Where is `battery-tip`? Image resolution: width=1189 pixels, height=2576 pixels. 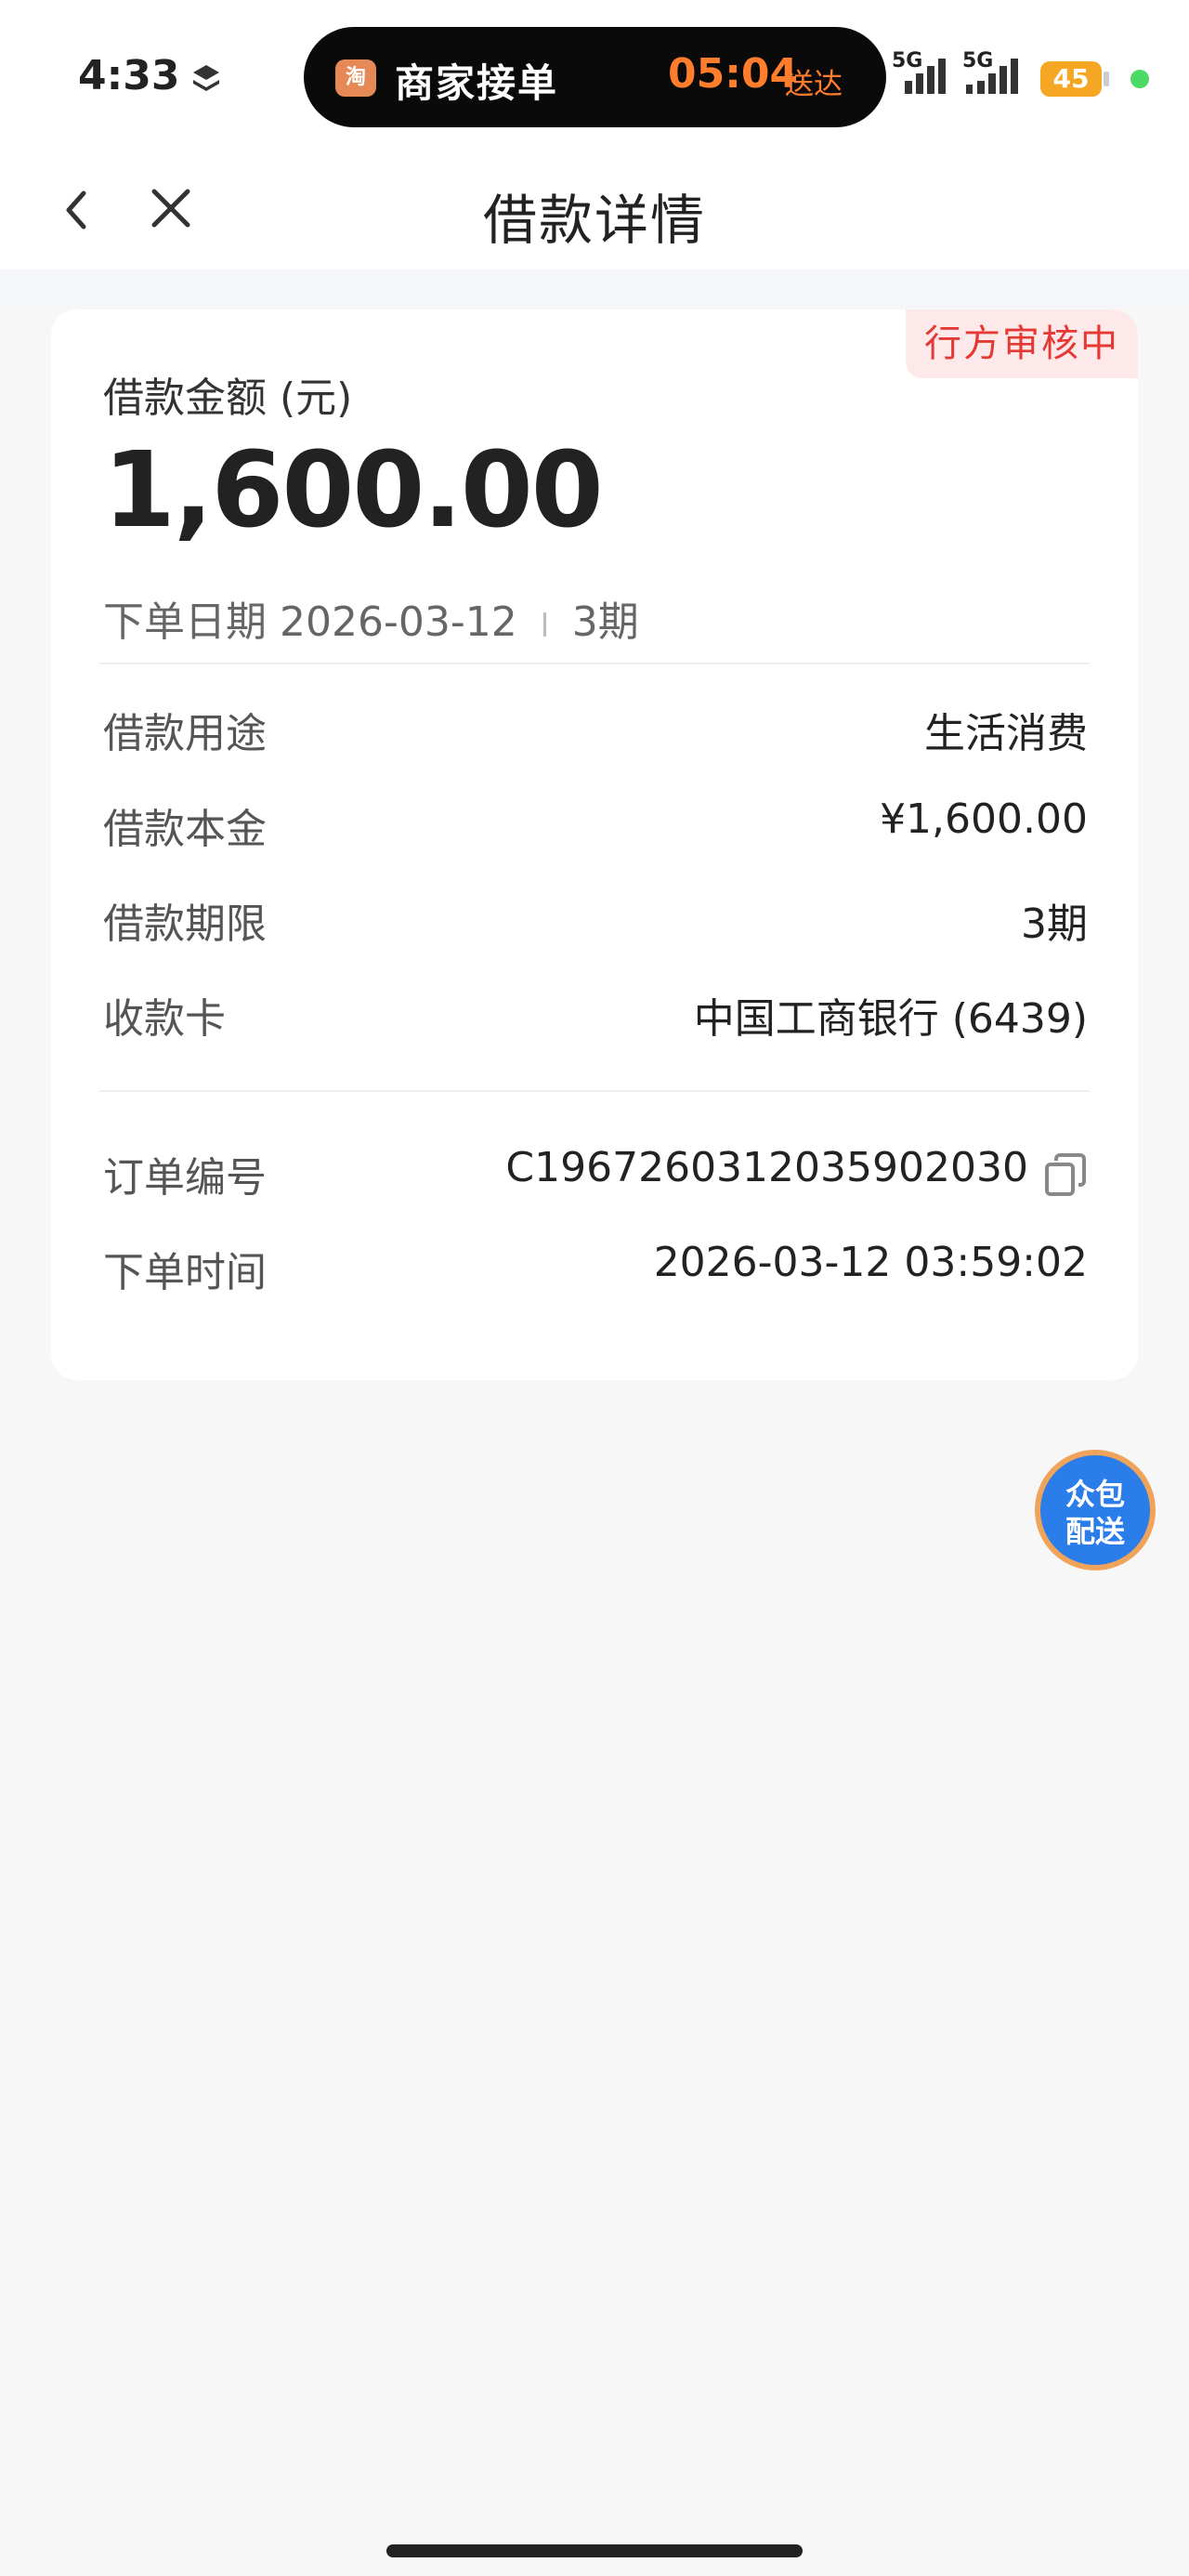 battery-tip is located at coordinates (1106, 79).